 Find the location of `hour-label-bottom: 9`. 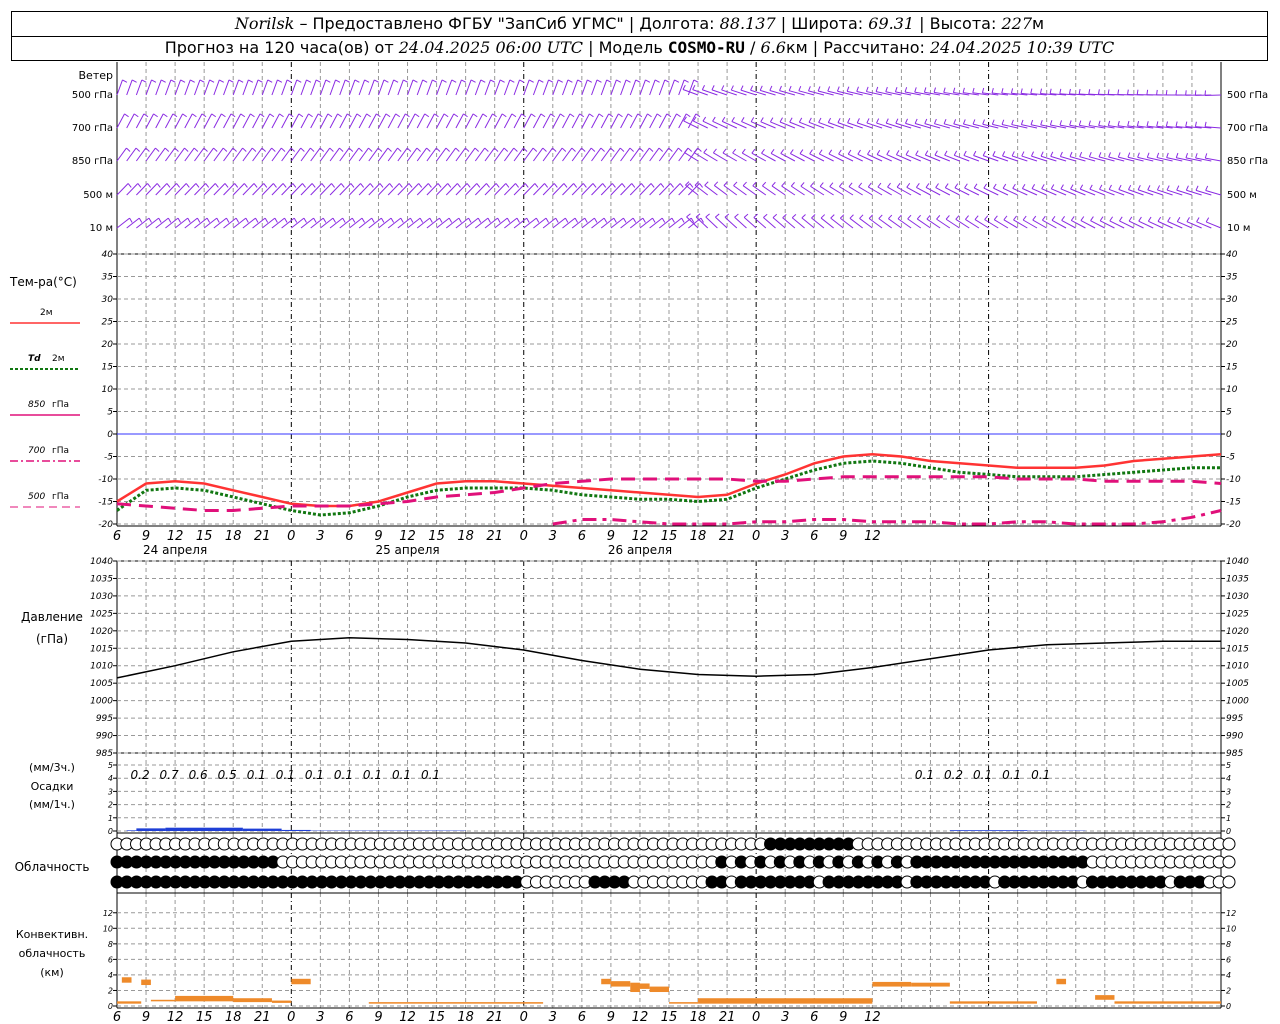

hour-label-bottom: 9 is located at coordinates (843, 1017).